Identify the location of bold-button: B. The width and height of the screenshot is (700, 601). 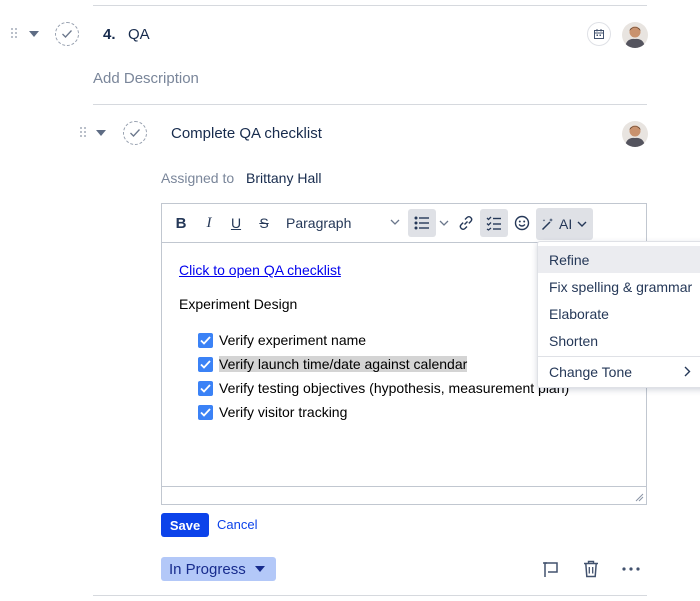
(181, 223).